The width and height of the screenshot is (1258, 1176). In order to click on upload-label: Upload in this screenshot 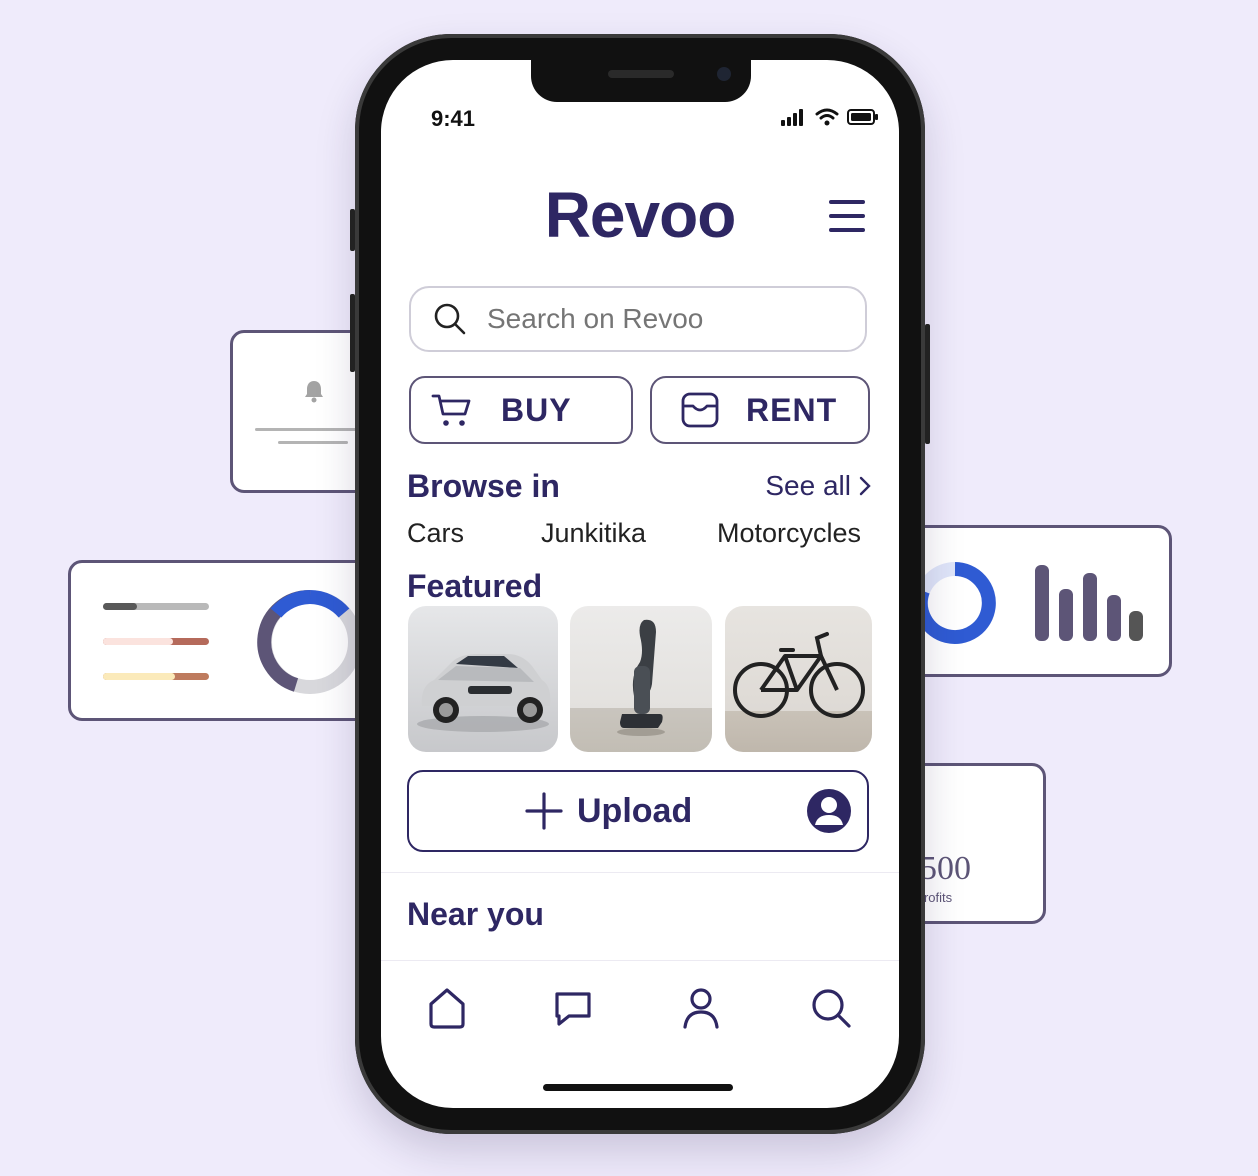, I will do `click(635, 811)`.